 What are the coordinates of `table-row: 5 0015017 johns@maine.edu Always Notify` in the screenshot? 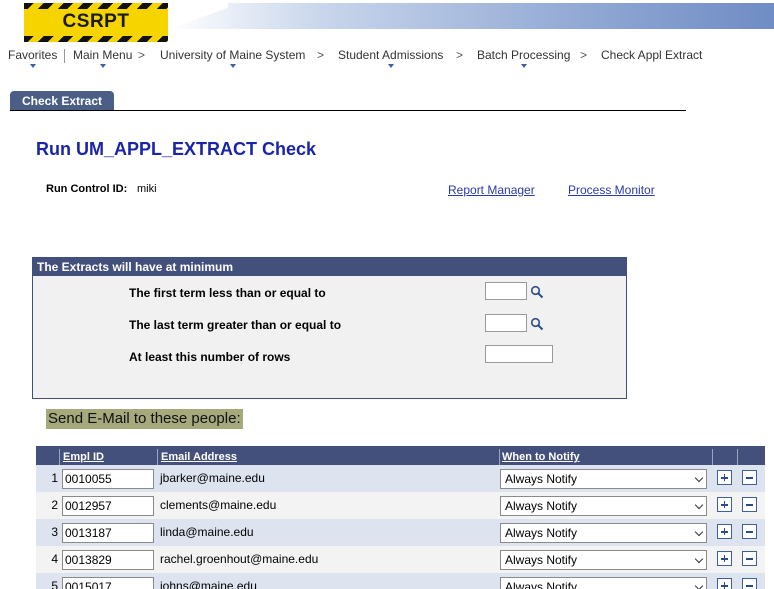 It's located at (400, 581).